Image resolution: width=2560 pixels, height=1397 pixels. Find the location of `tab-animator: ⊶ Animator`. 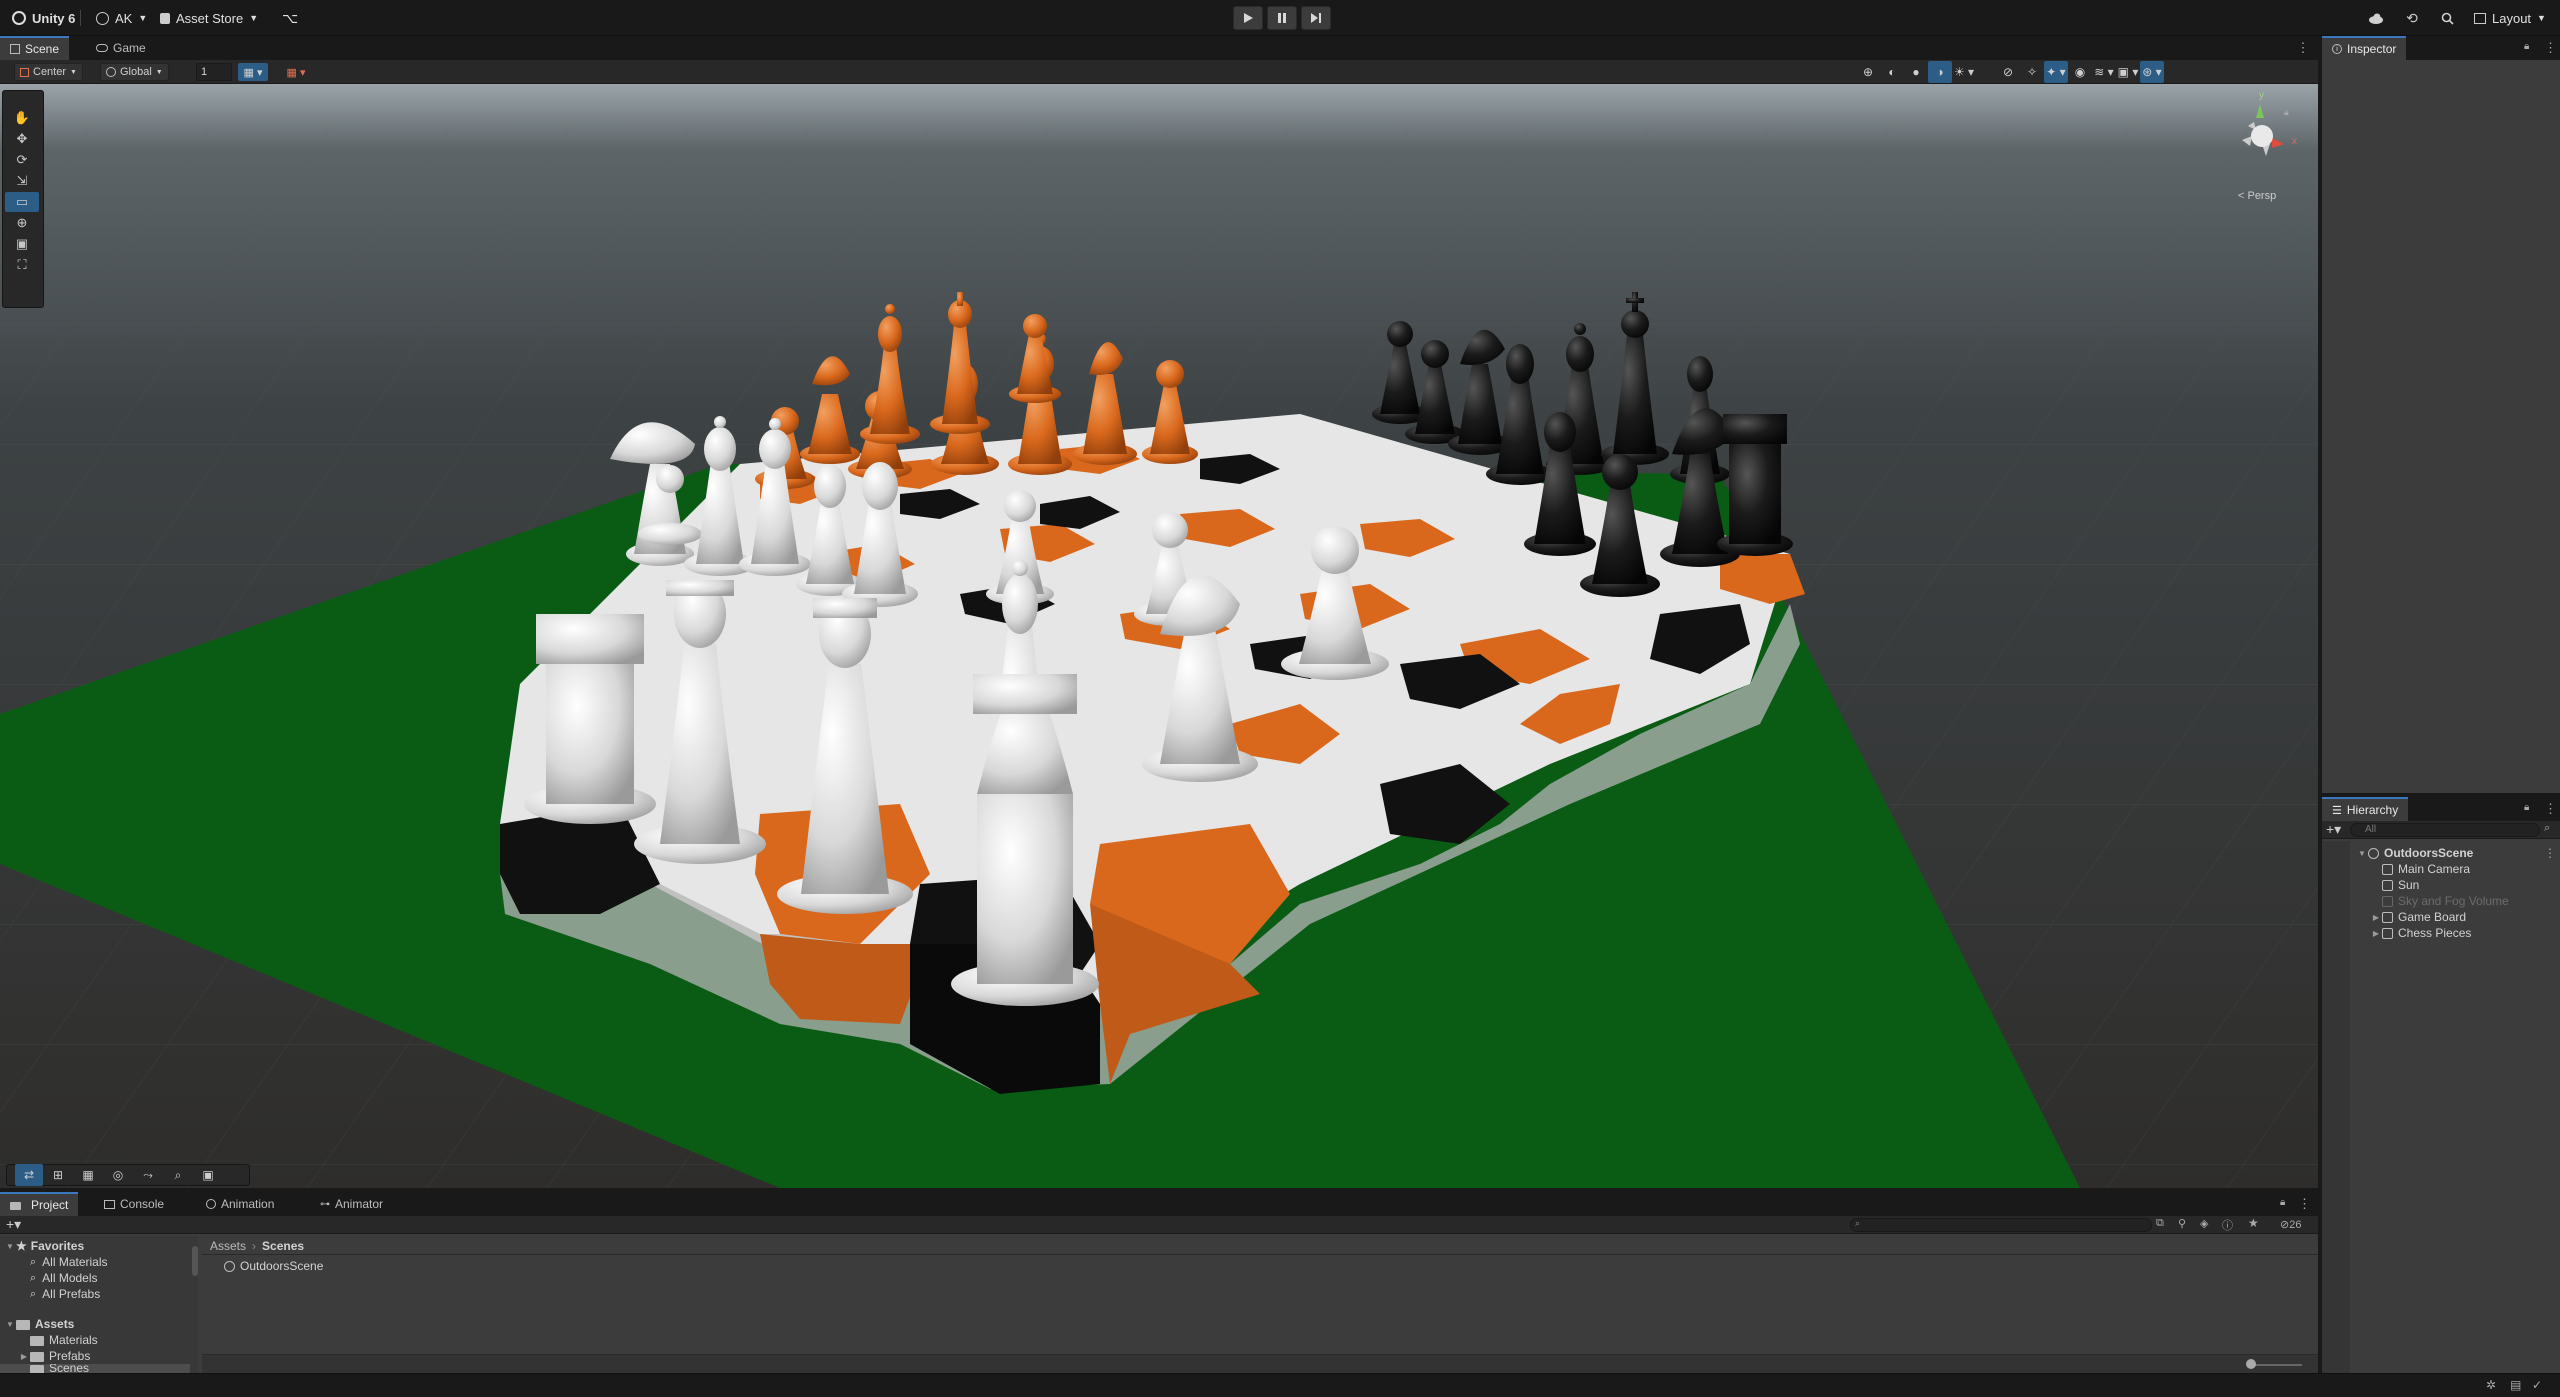

tab-animator: ⊶ Animator is located at coordinates (351, 1204).